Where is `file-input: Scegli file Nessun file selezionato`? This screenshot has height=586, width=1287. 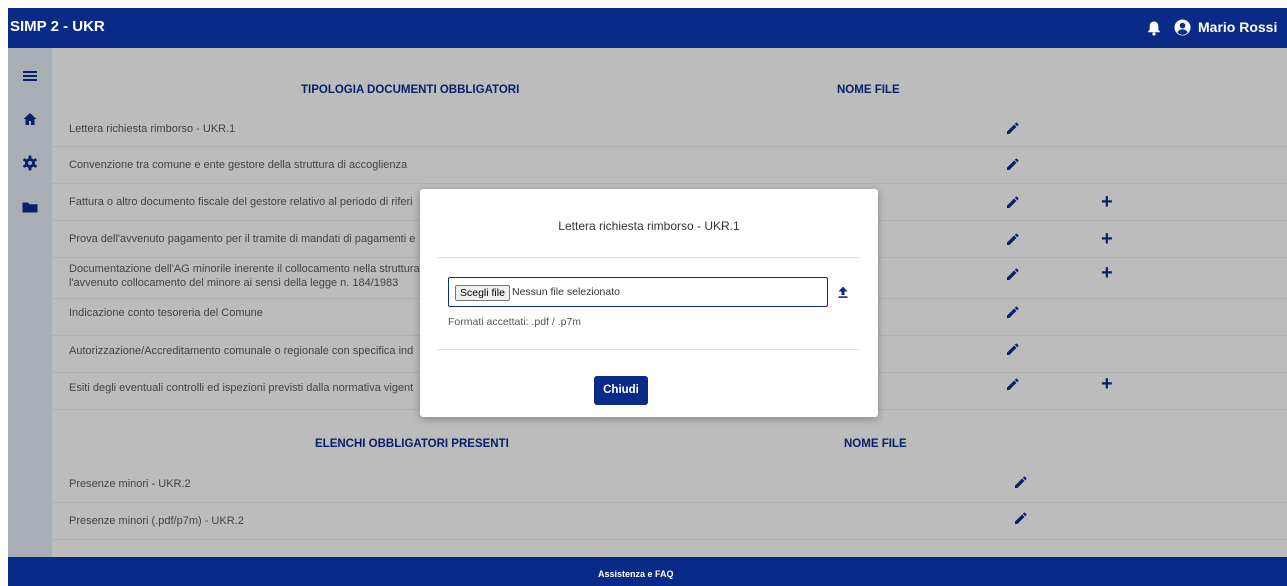 file-input: Scegli file Nessun file selezionato is located at coordinates (638, 292).